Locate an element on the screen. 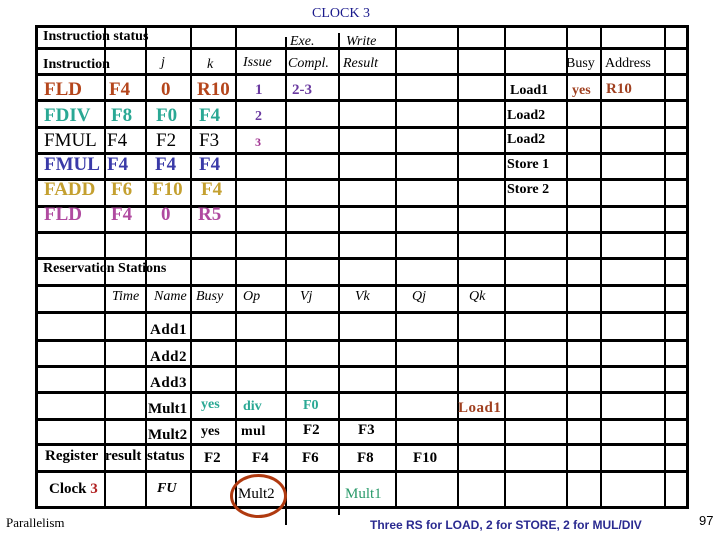  k-header: k is located at coordinates (210, 64).